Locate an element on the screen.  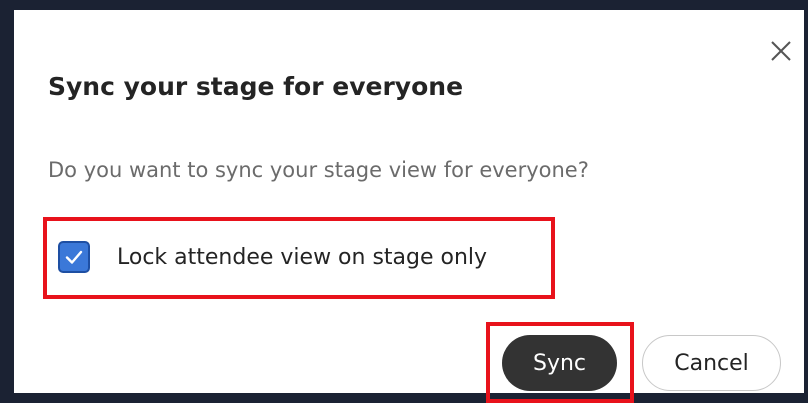
checkbox-label: Lock attendee view on stage only is located at coordinates (302, 257).